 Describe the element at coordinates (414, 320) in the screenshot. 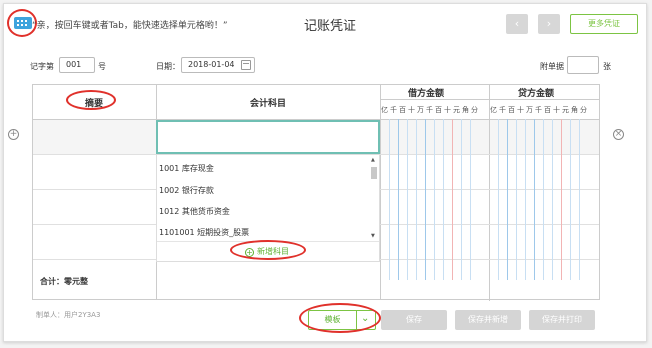

I see `save-button: 保存` at that location.